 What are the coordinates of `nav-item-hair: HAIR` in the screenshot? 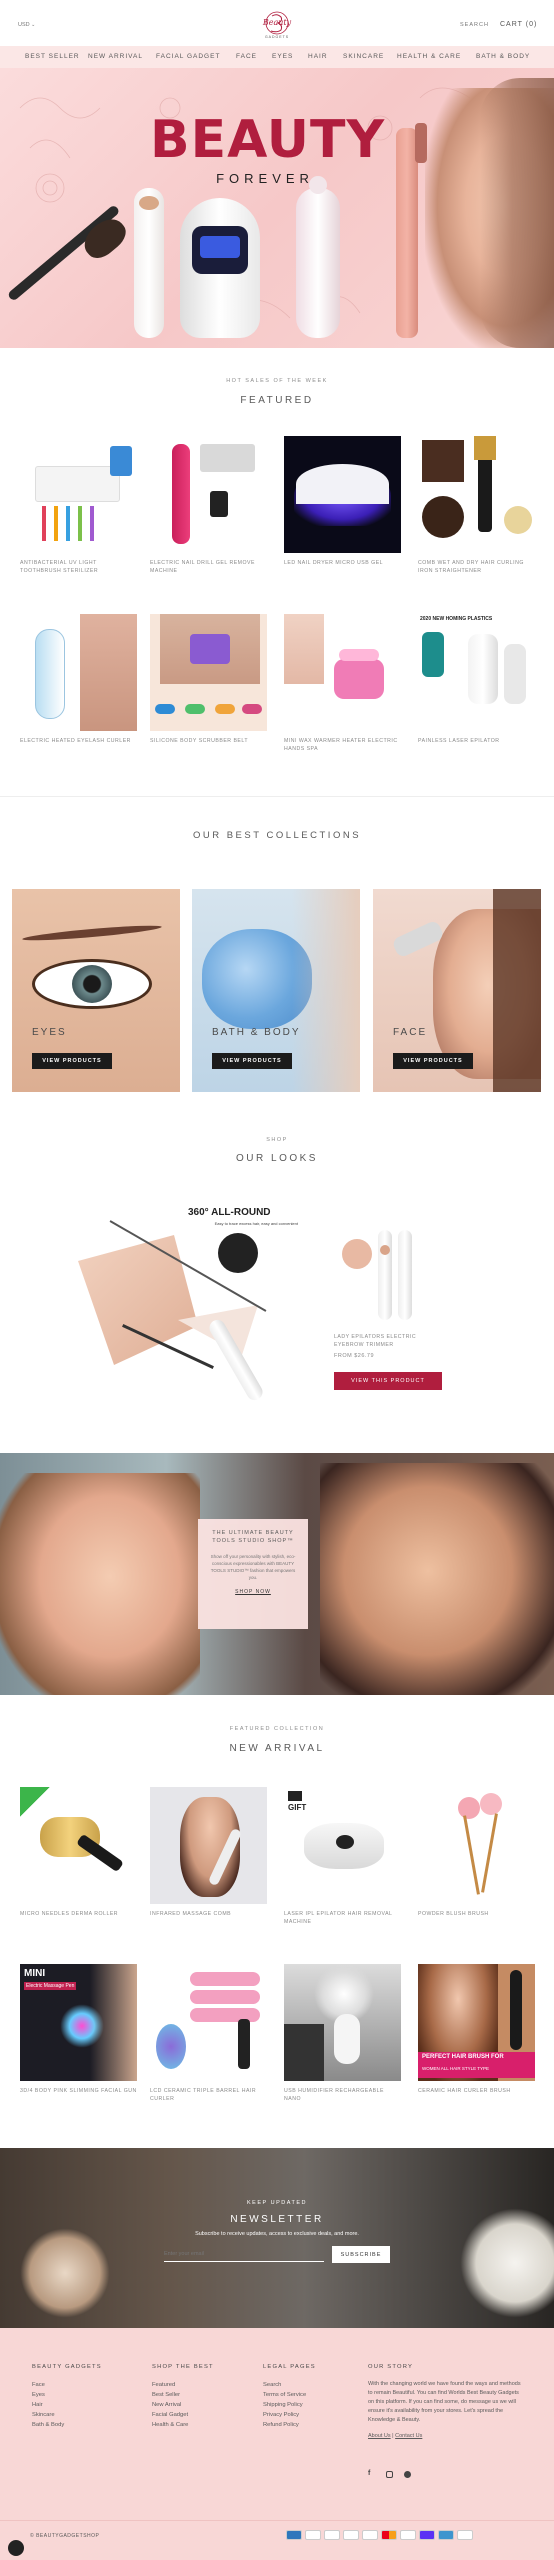 It's located at (318, 56).